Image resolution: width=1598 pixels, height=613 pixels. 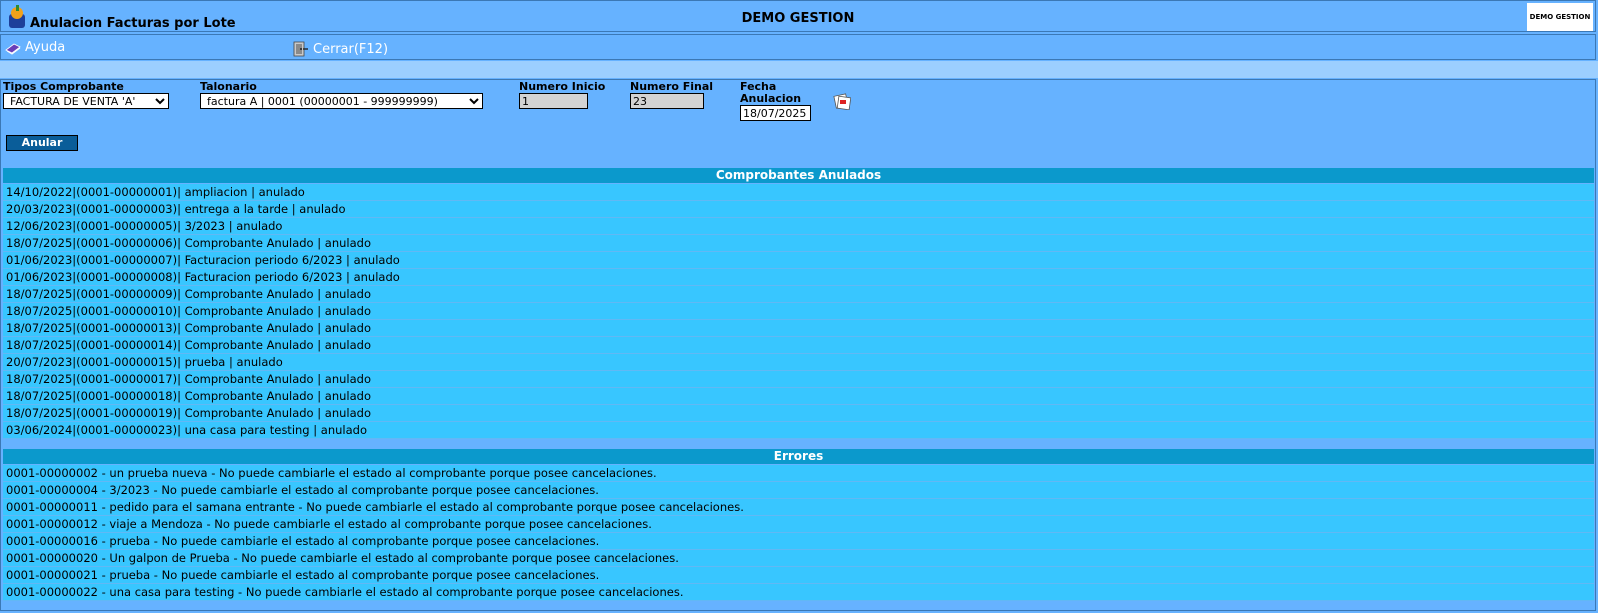 I want to click on separator-strip, so click(x=799, y=69).